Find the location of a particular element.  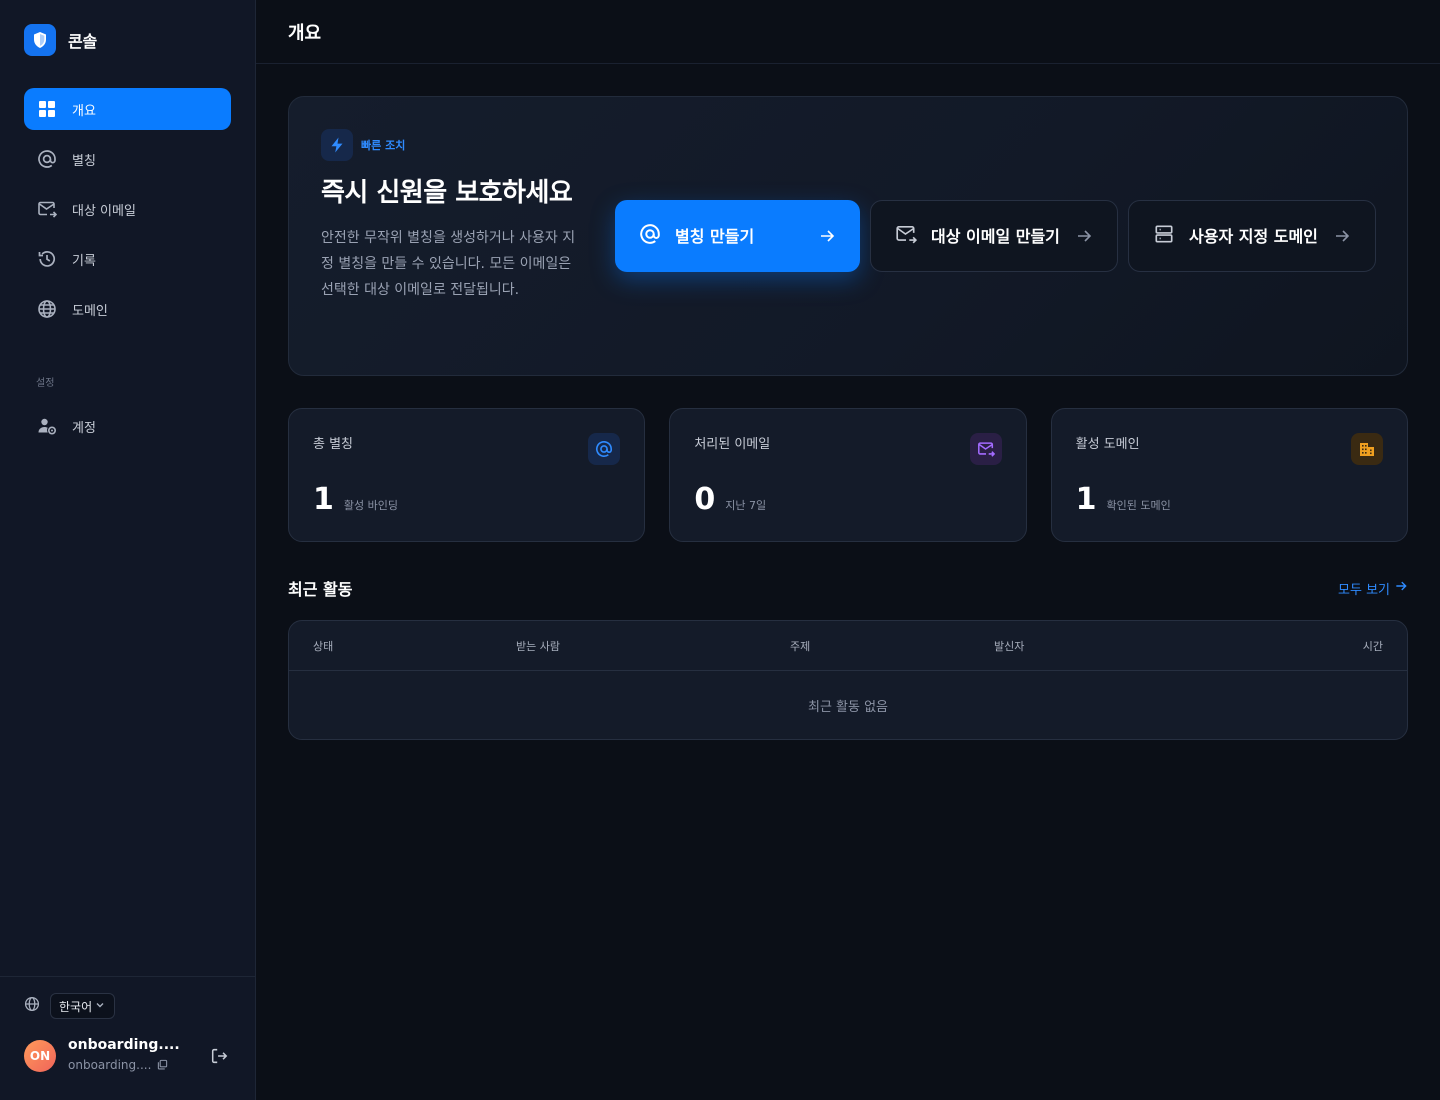

building-icon is located at coordinates (1366, 449).